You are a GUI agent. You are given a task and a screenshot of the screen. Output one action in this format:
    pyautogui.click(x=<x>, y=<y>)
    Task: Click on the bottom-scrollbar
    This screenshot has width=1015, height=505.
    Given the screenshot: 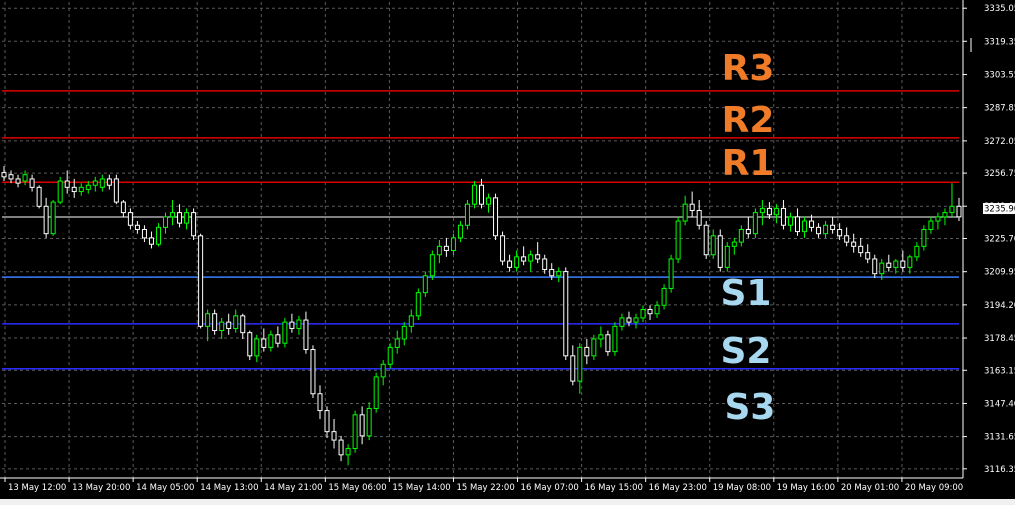 What is the action you would take?
    pyautogui.click(x=507, y=502)
    